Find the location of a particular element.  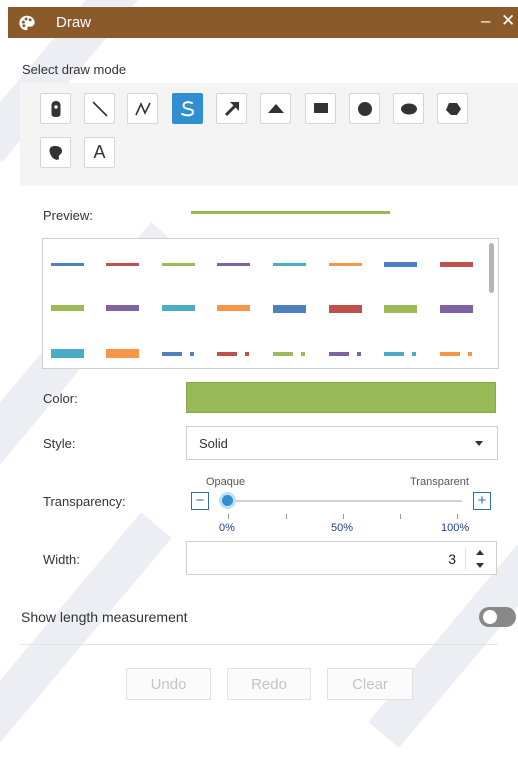

window-title: Draw is located at coordinates (74, 22).